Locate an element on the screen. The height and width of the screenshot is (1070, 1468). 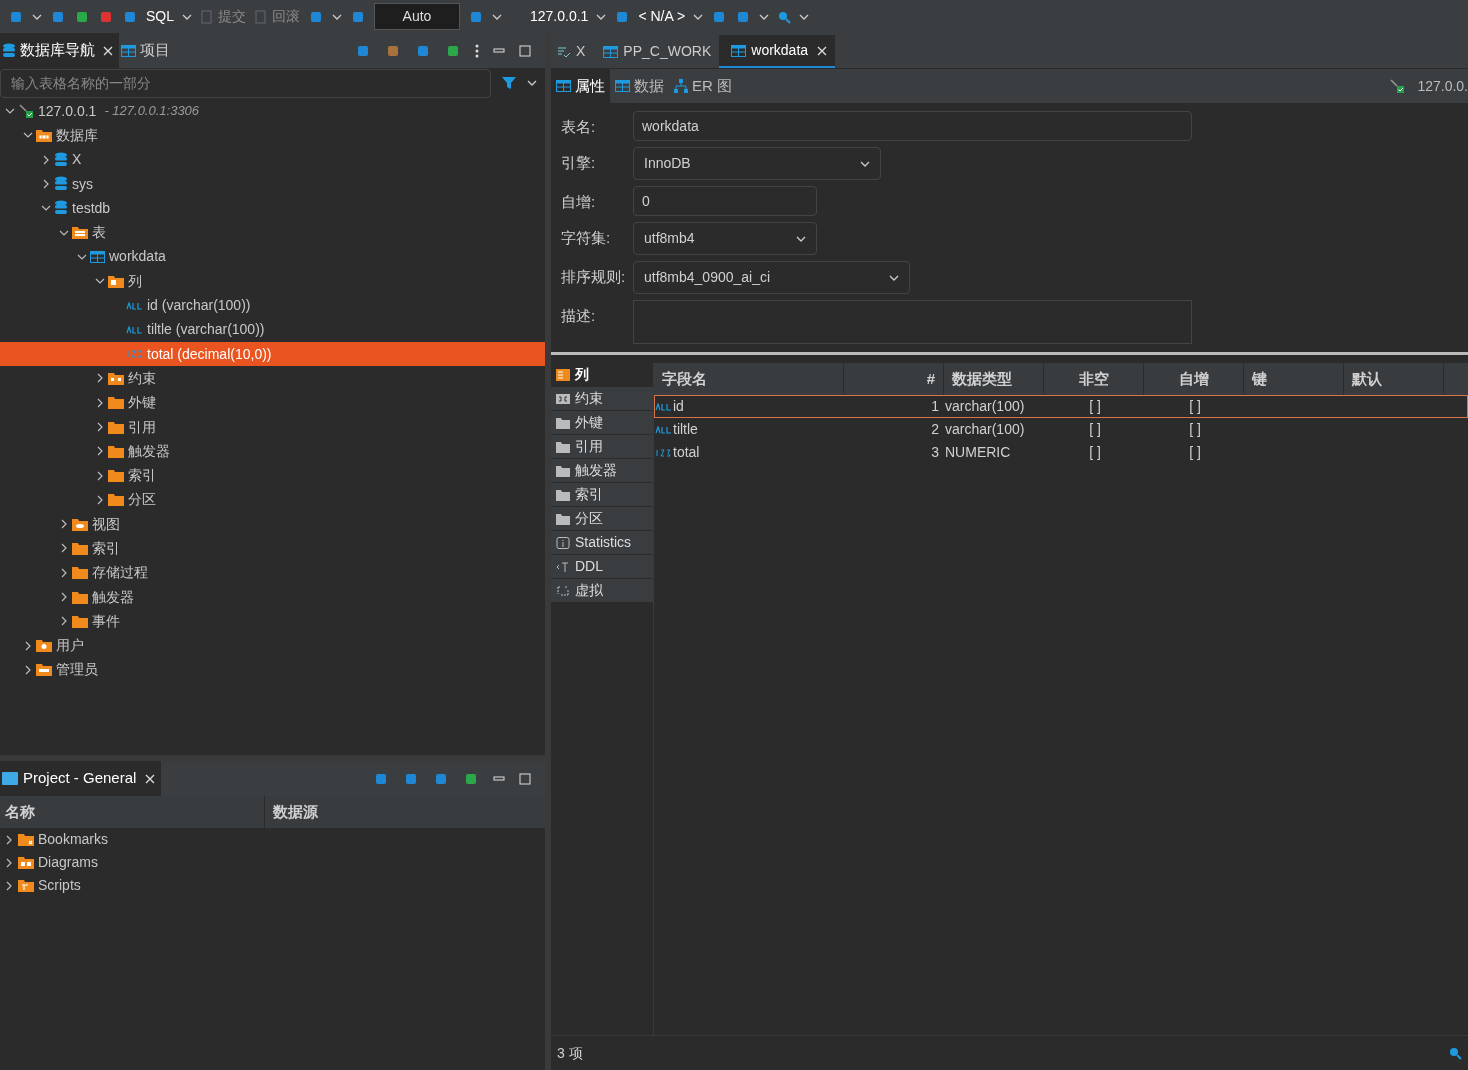
more-icon is located at coordinates (477, 50).